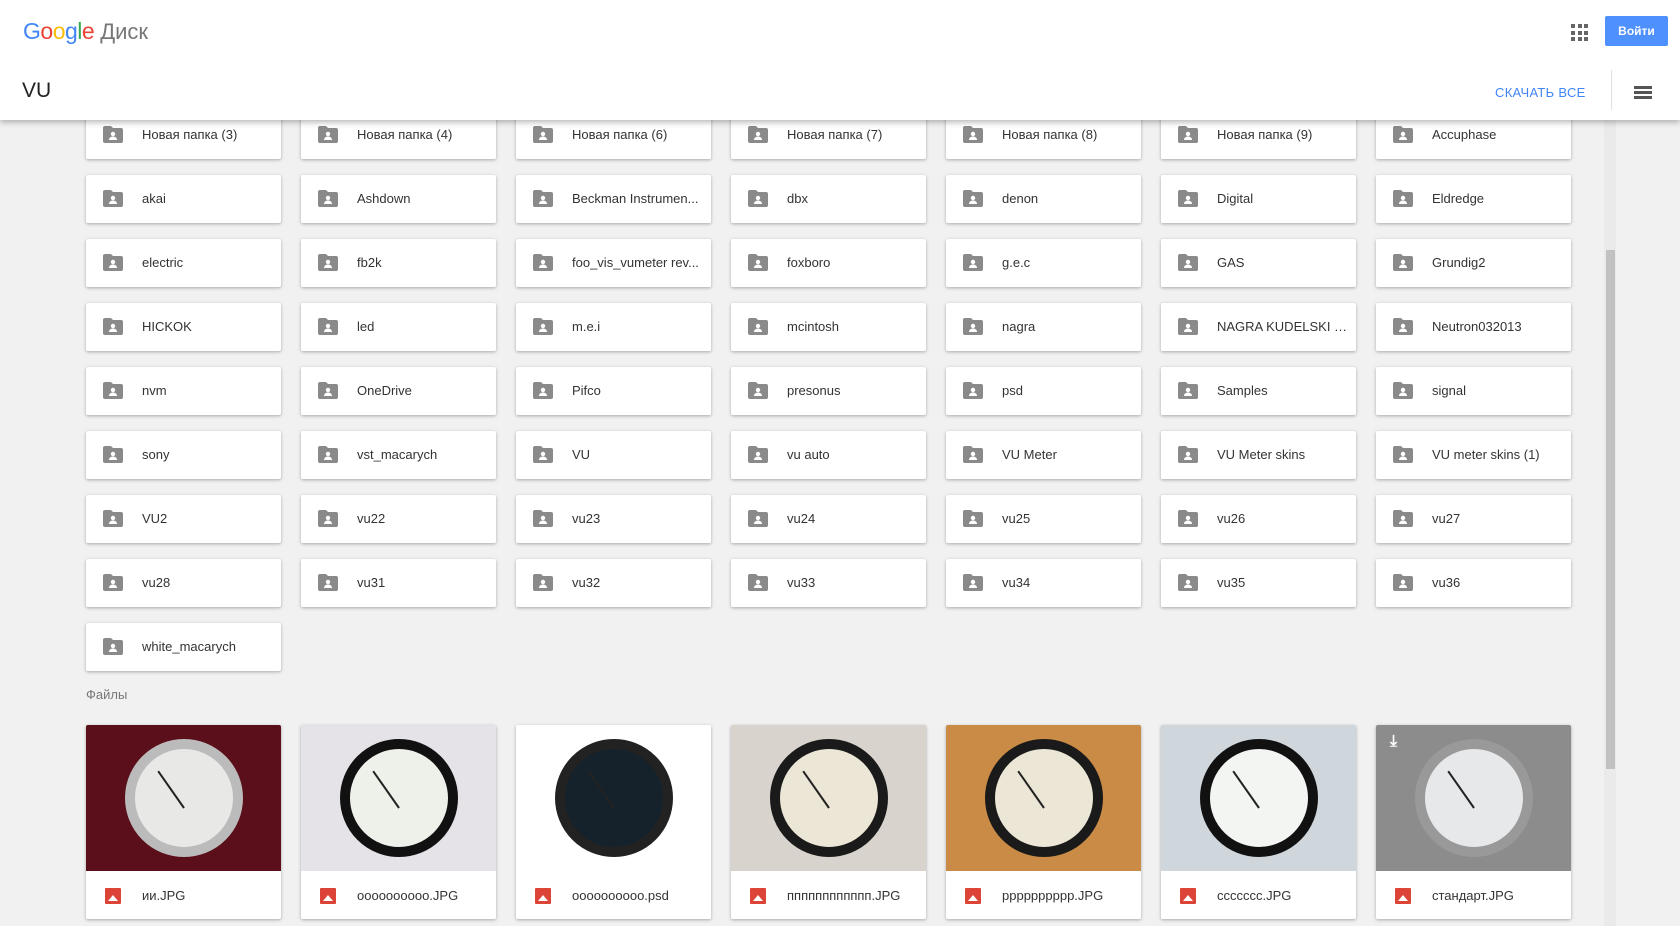 The image size is (1680, 926). Describe the element at coordinates (828, 583) in the screenshot. I see `folder-item: vu33` at that location.